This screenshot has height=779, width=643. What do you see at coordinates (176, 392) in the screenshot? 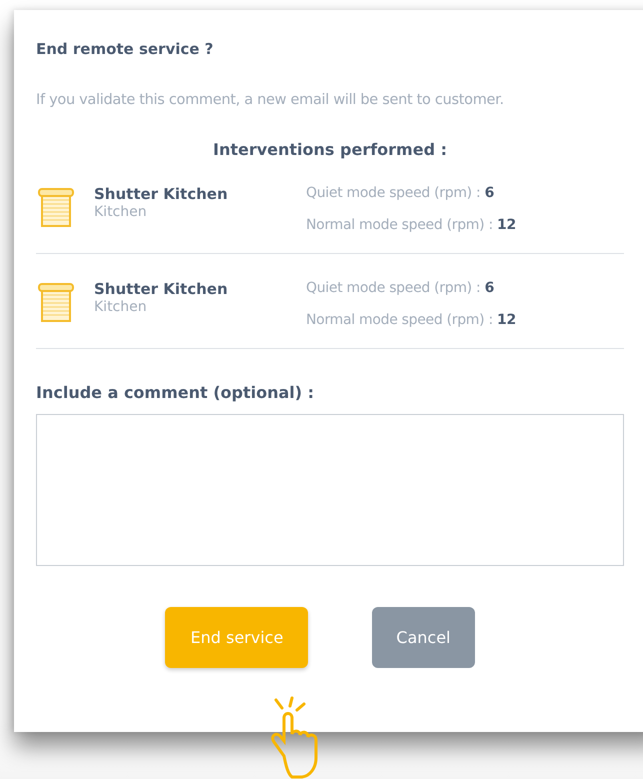
I see `comment-label: Include a comment (optional) :` at bounding box center [176, 392].